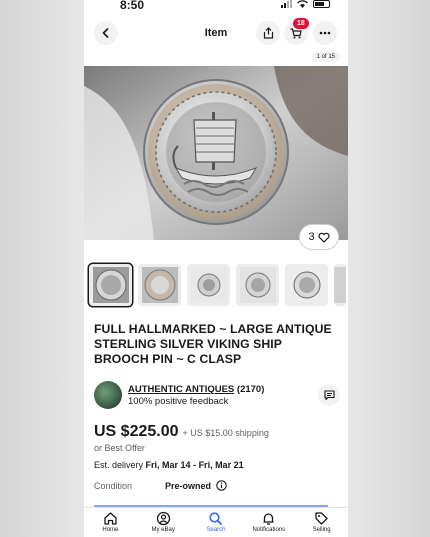 The image size is (430, 537). Describe the element at coordinates (286, 4) in the screenshot. I see `signal-icon` at that location.